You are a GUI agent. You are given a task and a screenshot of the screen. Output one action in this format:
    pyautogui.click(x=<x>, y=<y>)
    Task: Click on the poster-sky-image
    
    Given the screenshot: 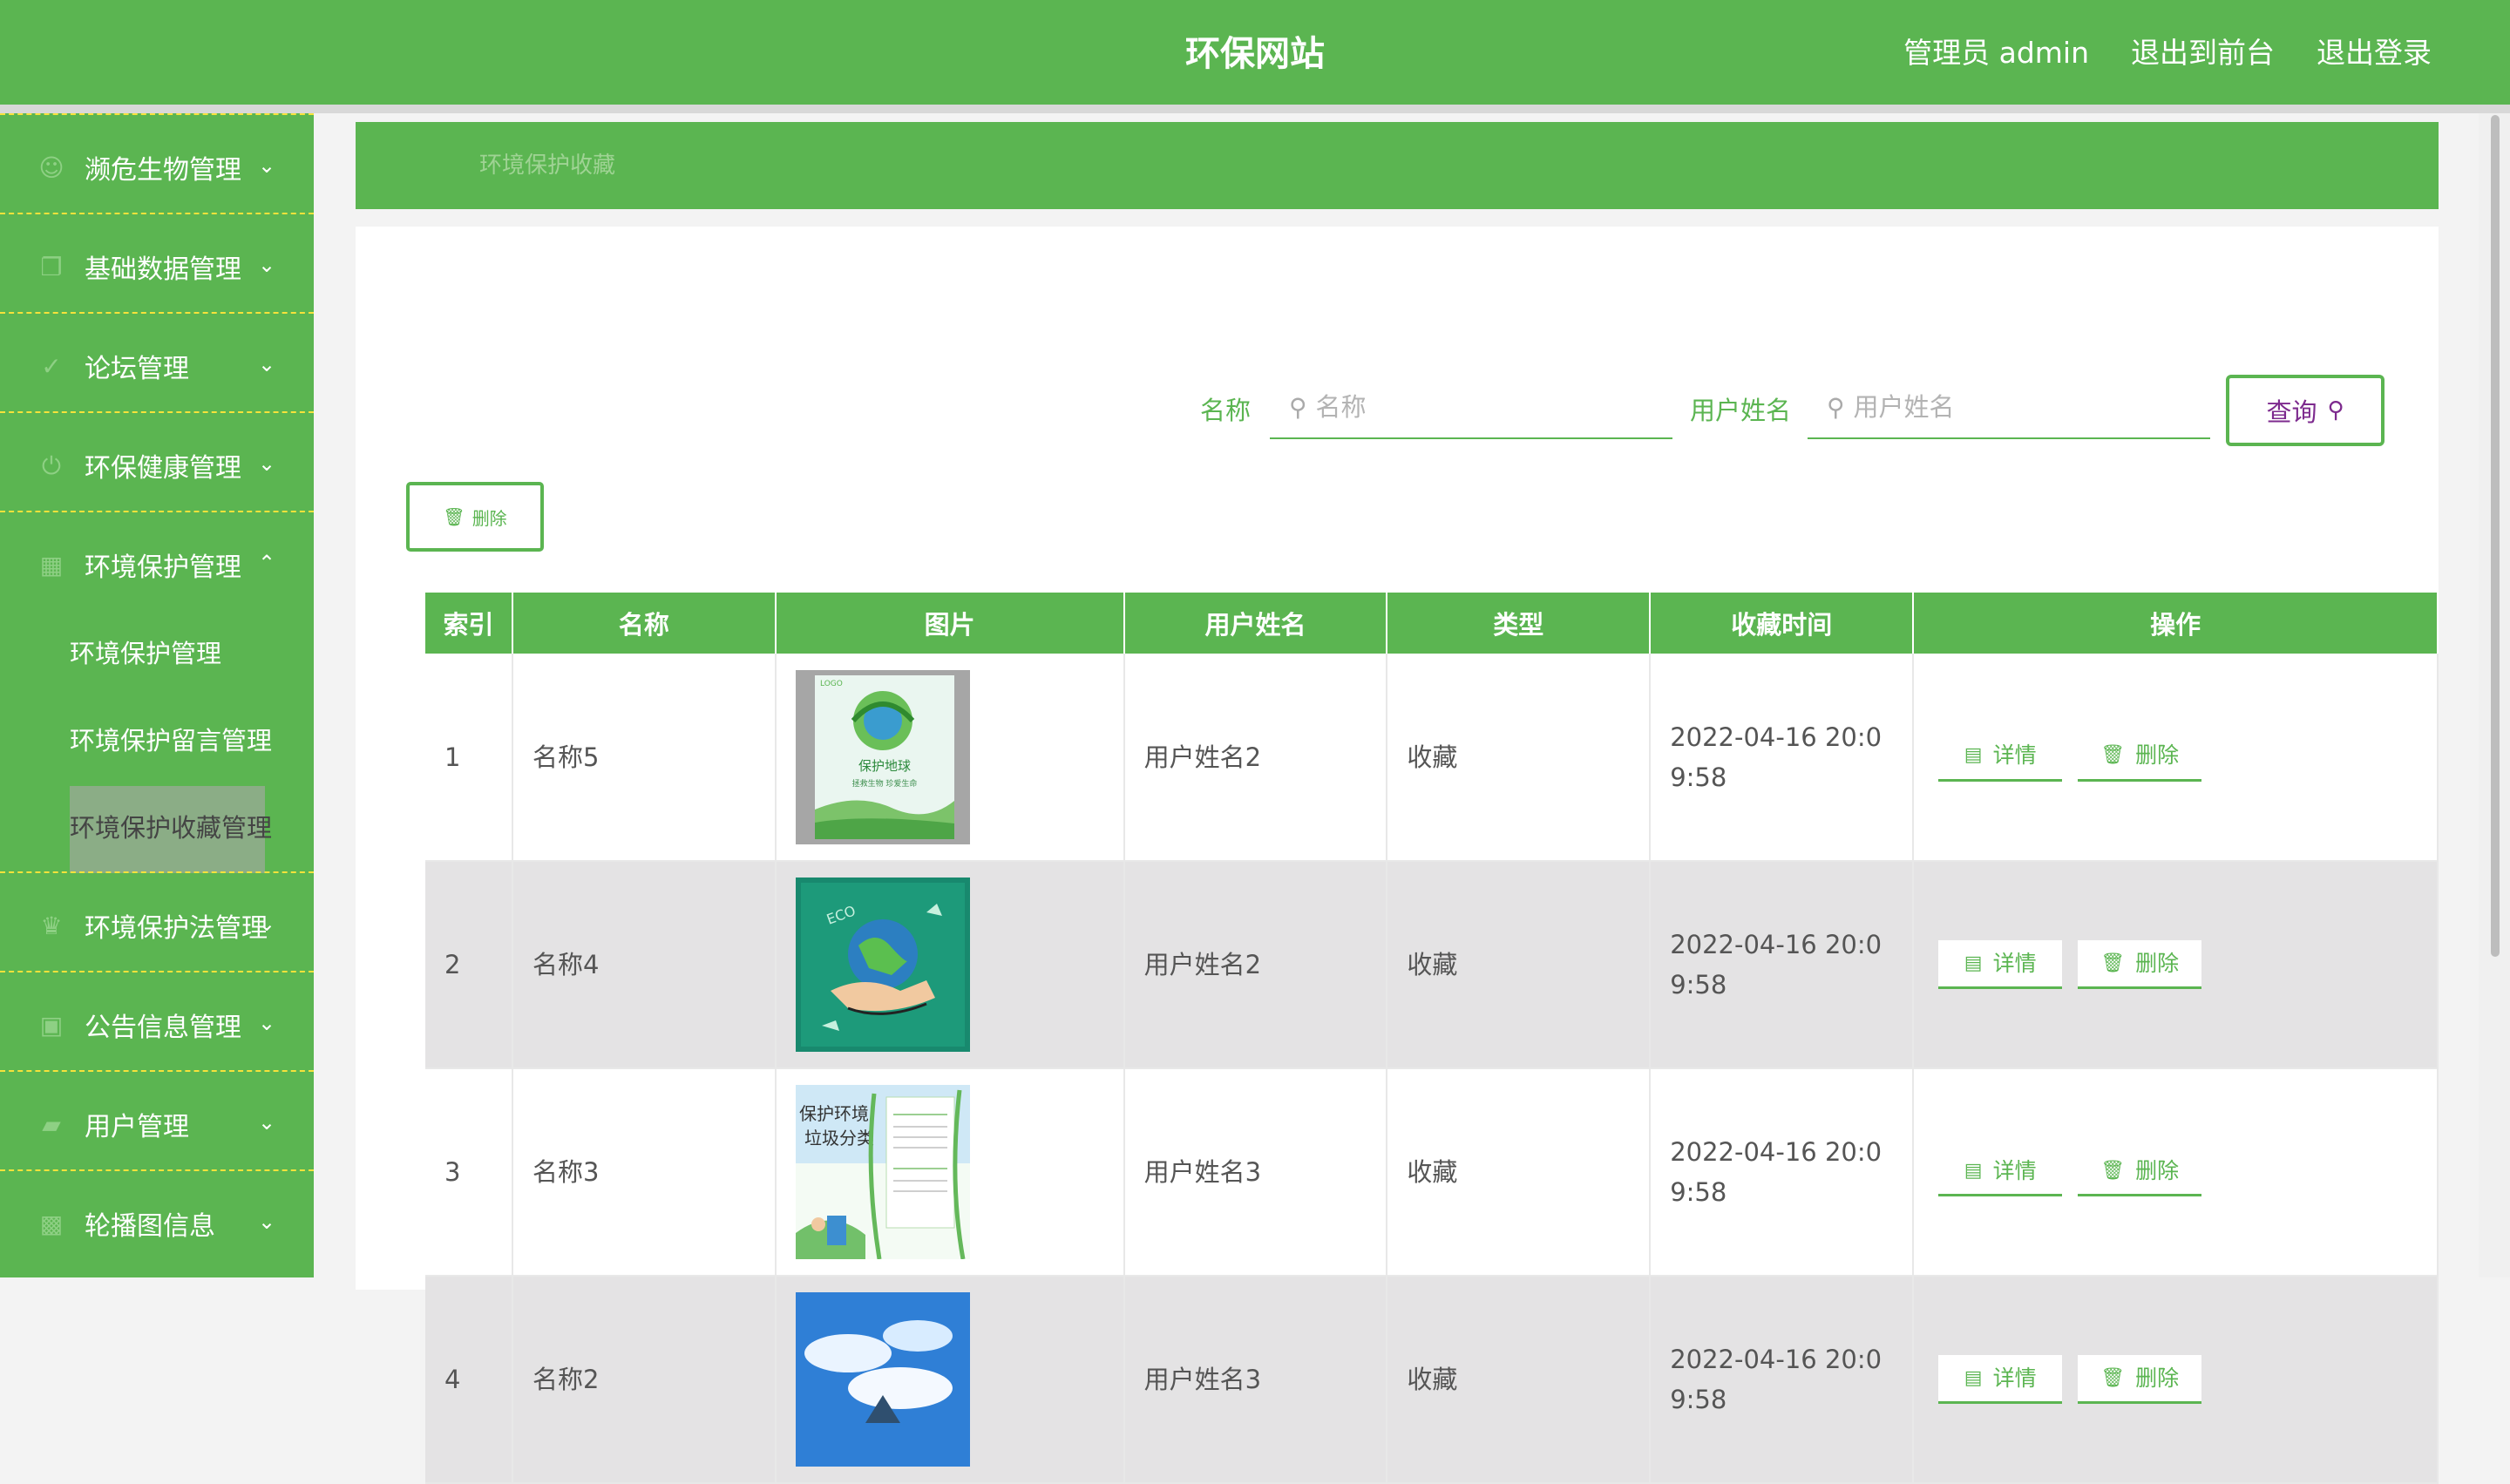 What is the action you would take?
    pyautogui.click(x=883, y=1379)
    